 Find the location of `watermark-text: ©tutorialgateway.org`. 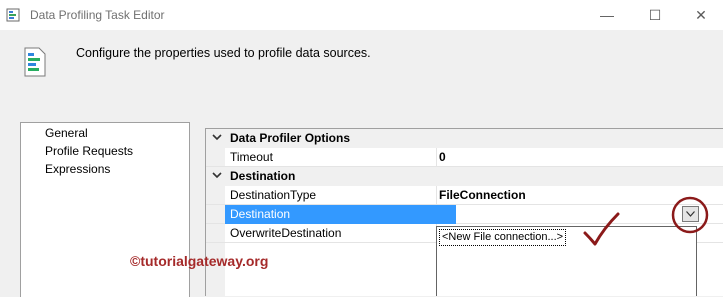

watermark-text: ©tutorialgateway.org is located at coordinates (199, 261).